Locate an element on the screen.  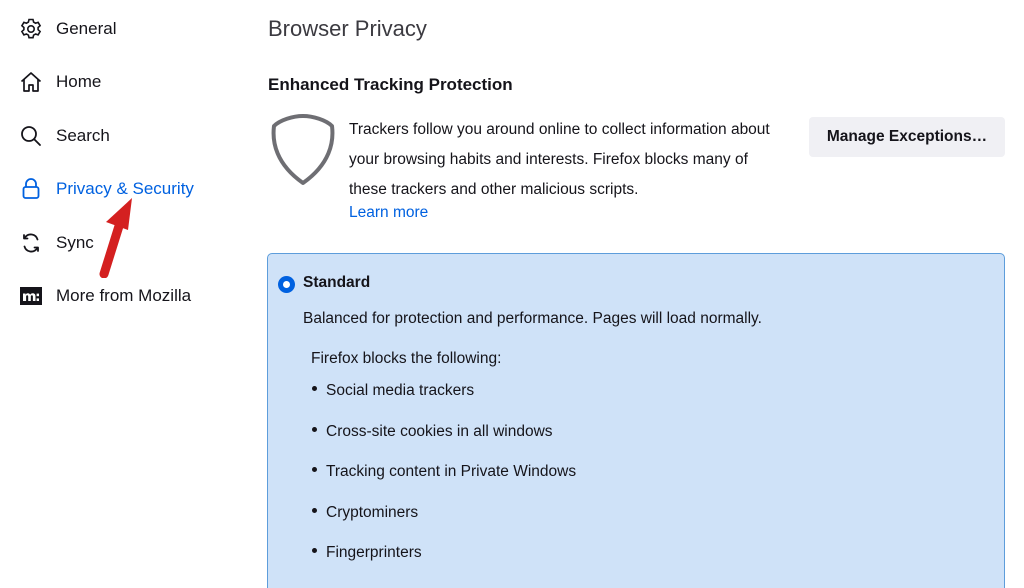
list-item: Cross-site cookies in all windows is located at coordinates (432, 432).